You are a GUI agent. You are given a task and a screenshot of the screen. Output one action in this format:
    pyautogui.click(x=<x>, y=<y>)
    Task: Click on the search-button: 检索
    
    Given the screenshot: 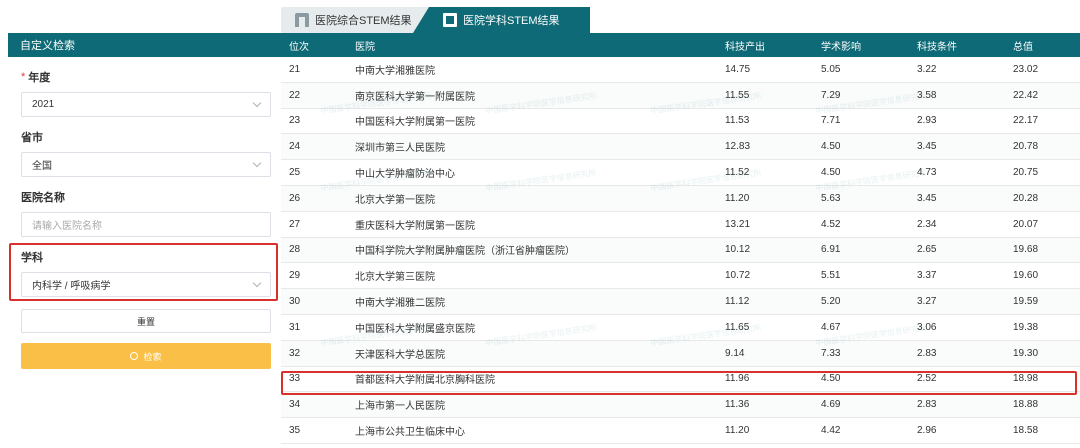 What is the action you would take?
    pyautogui.click(x=146, y=356)
    